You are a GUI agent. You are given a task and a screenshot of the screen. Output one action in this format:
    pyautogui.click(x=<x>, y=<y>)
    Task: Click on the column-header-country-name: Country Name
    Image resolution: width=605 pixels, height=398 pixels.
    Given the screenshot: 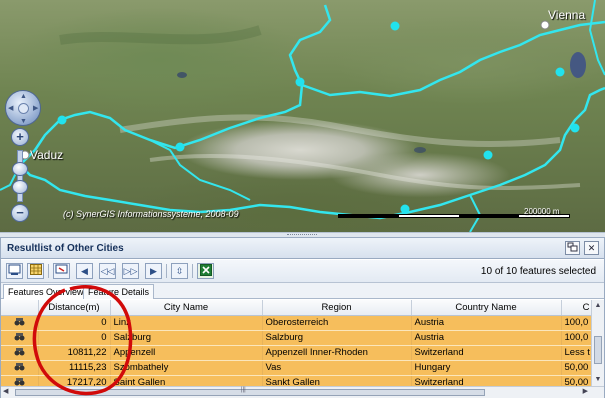 What is the action you would take?
    pyautogui.click(x=486, y=308)
    